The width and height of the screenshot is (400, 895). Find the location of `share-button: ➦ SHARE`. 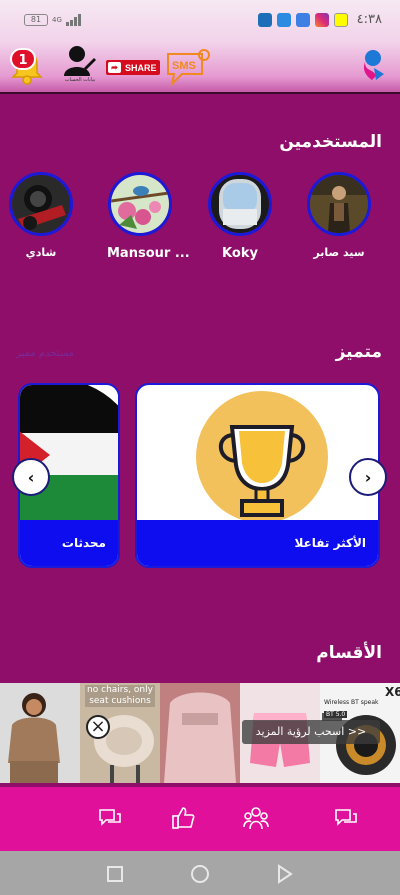

share-button: ➦ SHARE is located at coordinates (133, 67).